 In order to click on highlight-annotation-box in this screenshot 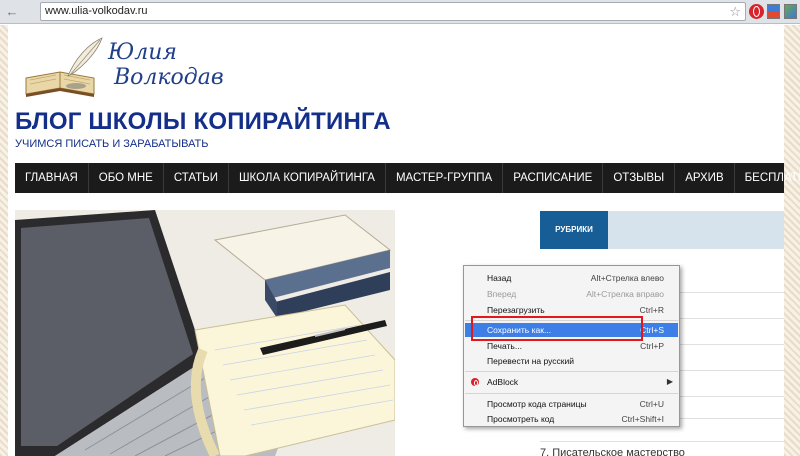, I will do `click(557, 328)`.